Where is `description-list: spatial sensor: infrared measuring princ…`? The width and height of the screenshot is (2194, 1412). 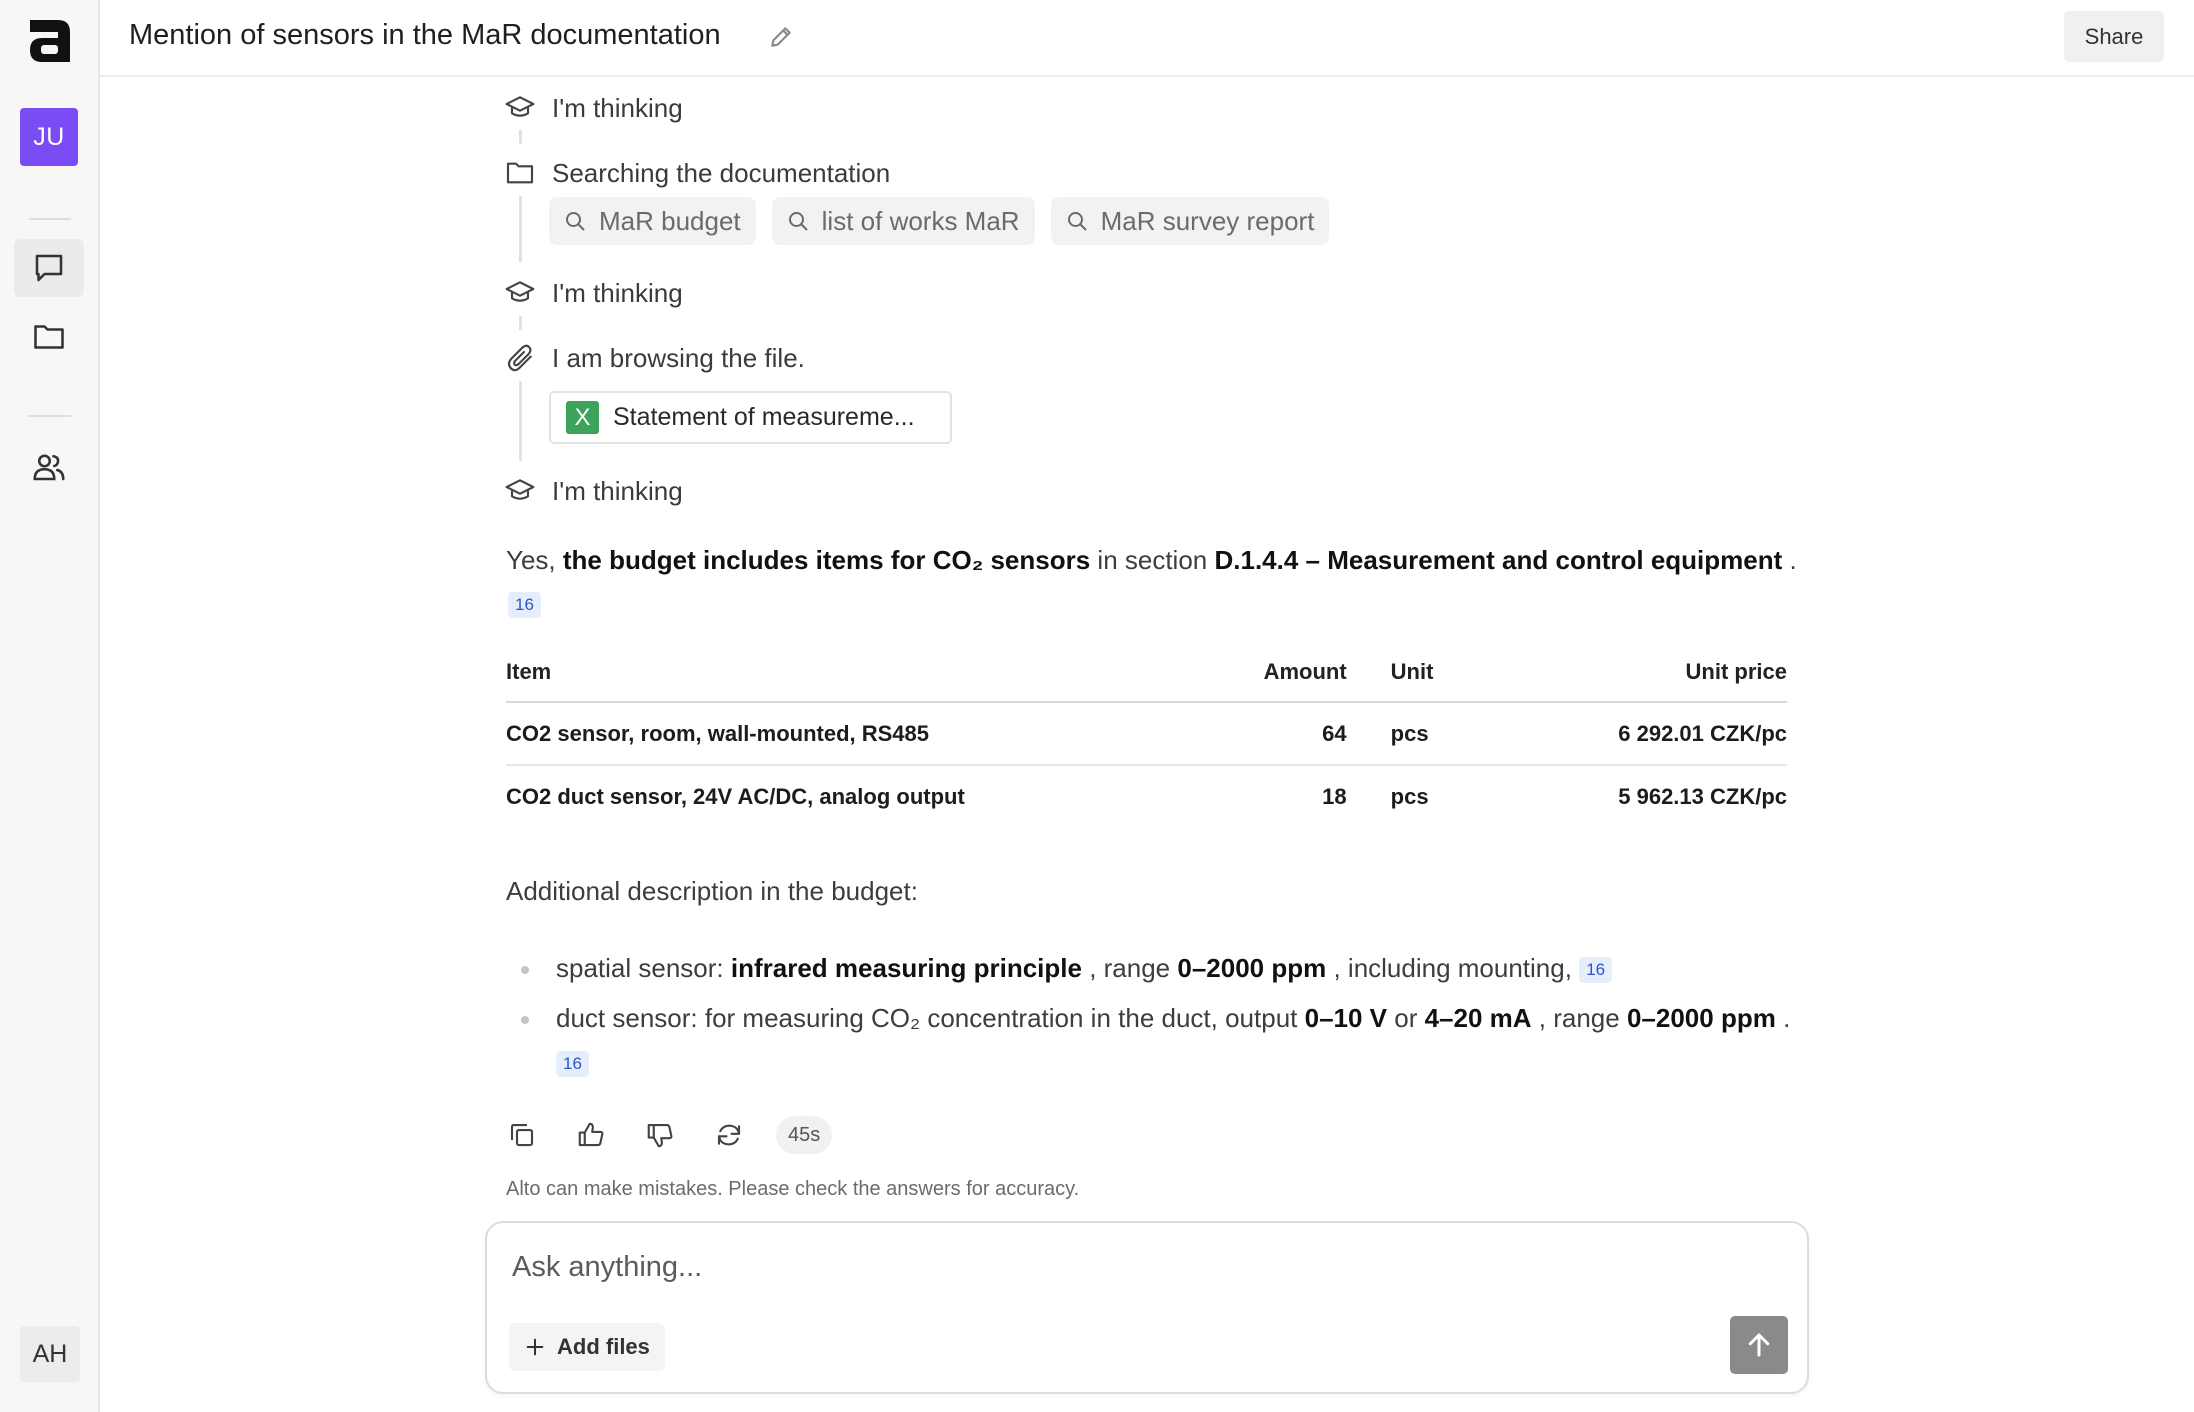 description-list: spatial sensor: infrared measuring princ… is located at coordinates (1156, 1018).